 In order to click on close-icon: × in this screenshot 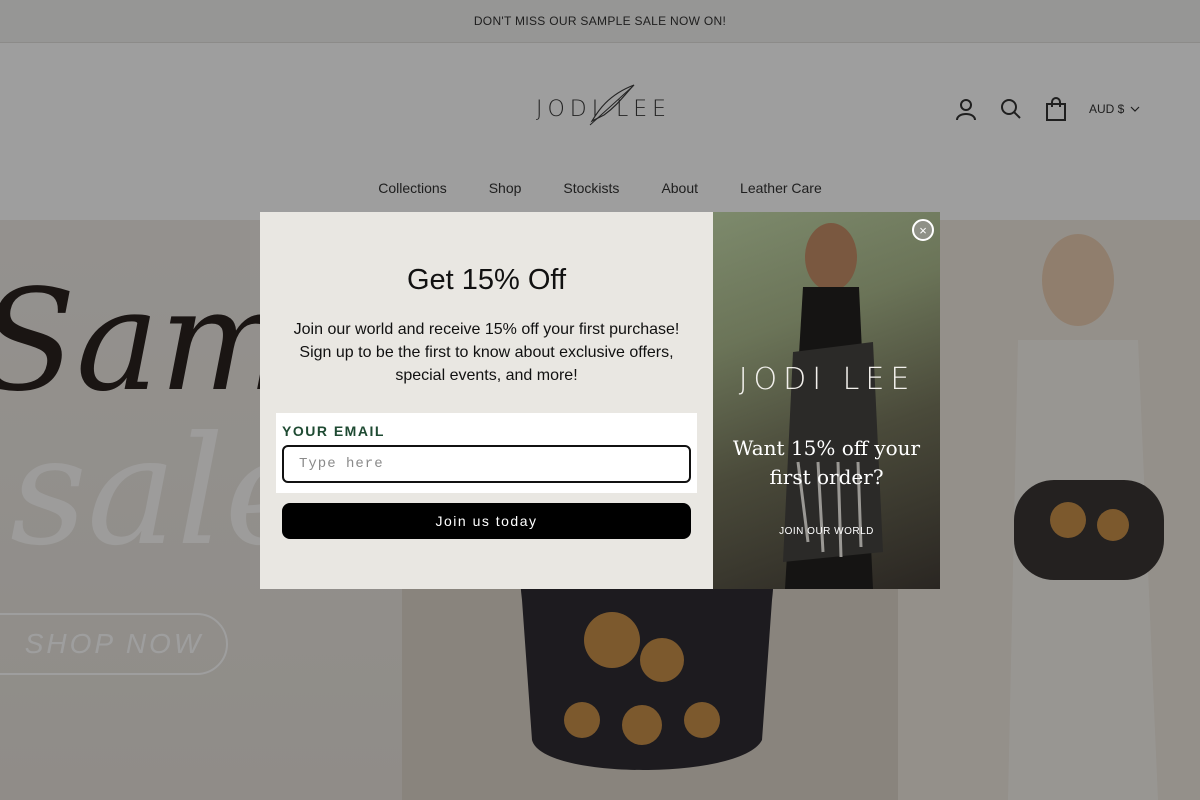, I will do `click(923, 230)`.